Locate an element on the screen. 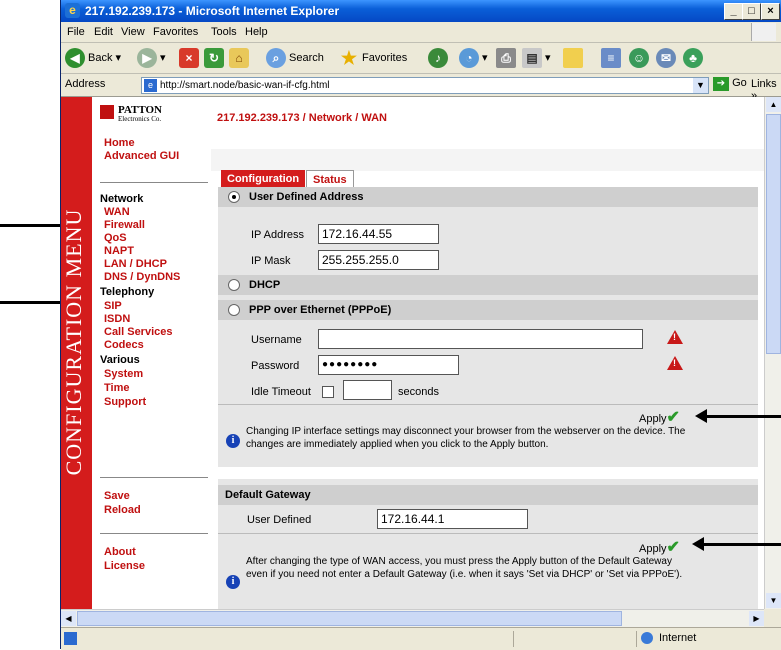 This screenshot has width=781, height=650. stop-button: × is located at coordinates (190, 58).